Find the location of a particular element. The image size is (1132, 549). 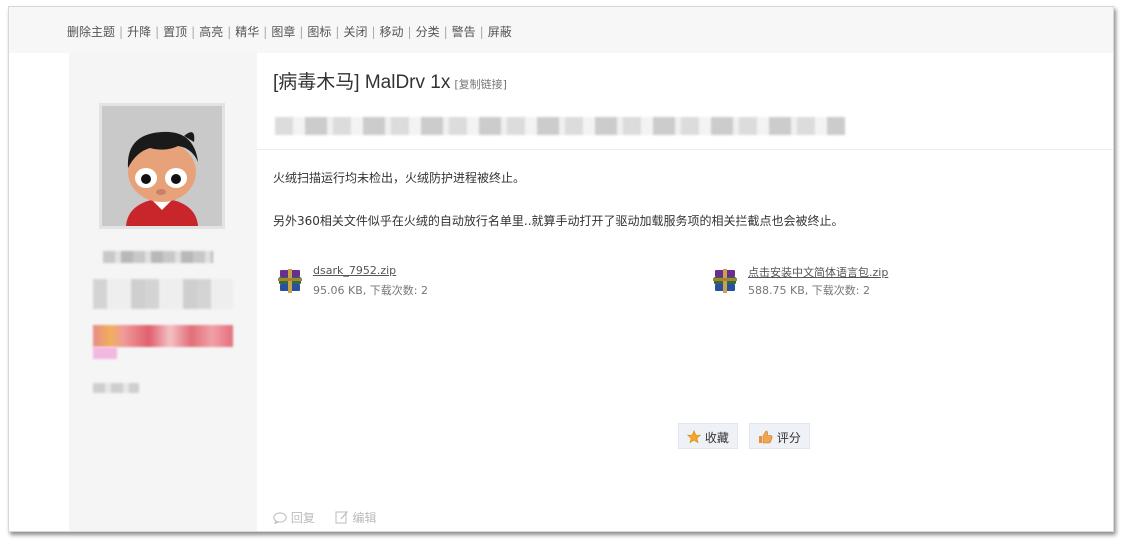

mod-action-stamp: 图章 is located at coordinates (283, 32).